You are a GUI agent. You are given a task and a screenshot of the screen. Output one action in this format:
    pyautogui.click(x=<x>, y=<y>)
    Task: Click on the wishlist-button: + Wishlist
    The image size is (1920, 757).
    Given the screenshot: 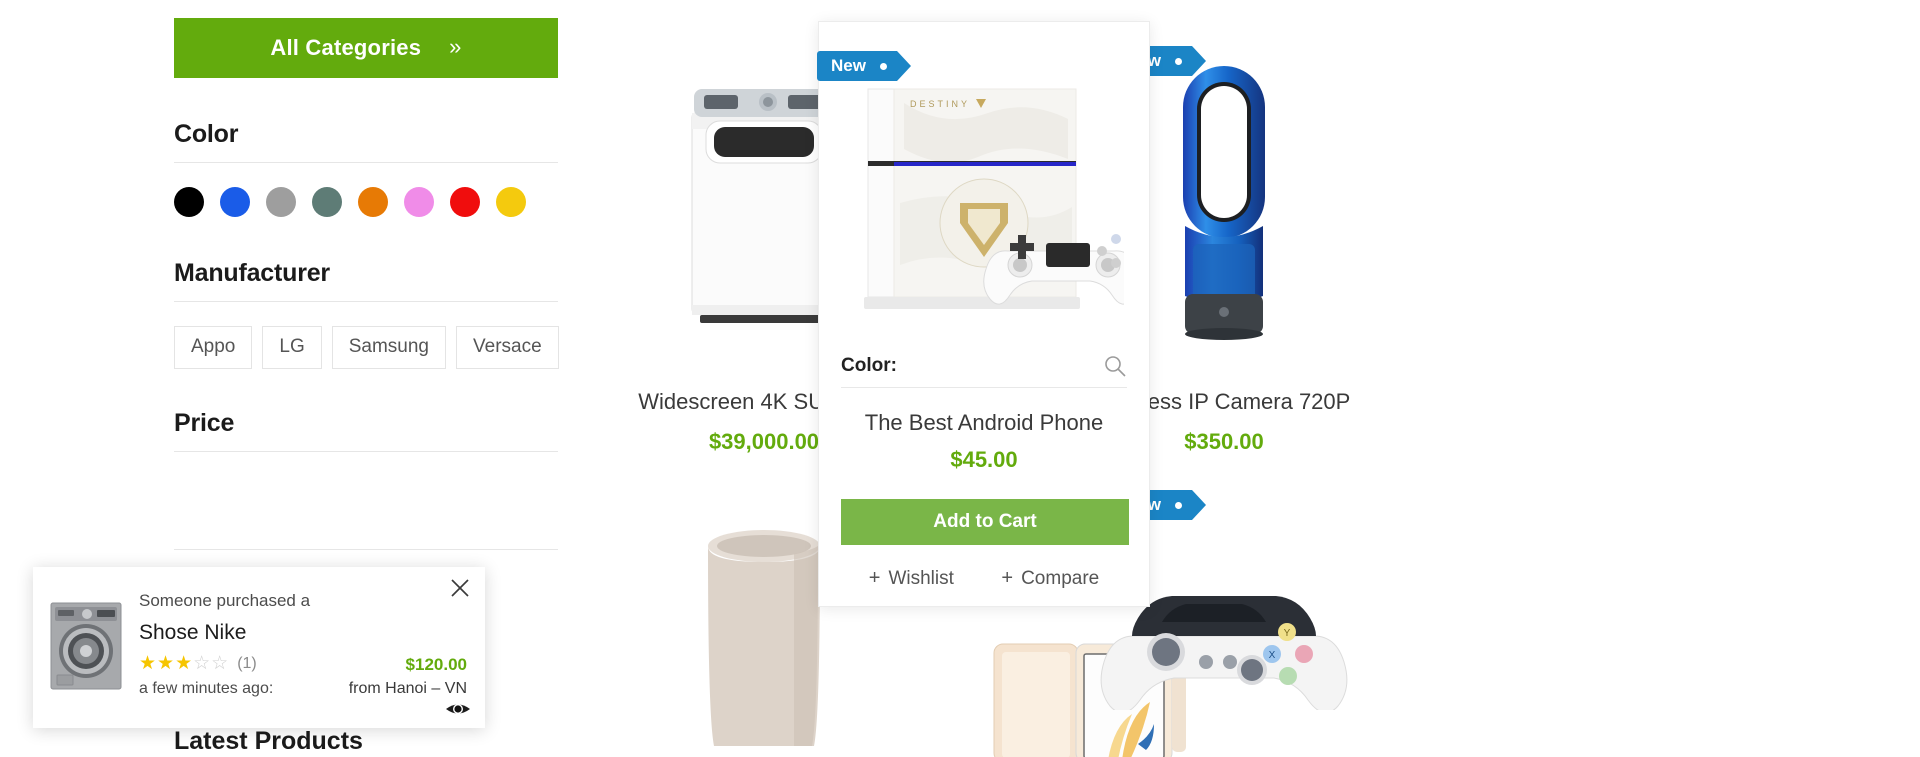 What is the action you would take?
    pyautogui.click(x=911, y=578)
    